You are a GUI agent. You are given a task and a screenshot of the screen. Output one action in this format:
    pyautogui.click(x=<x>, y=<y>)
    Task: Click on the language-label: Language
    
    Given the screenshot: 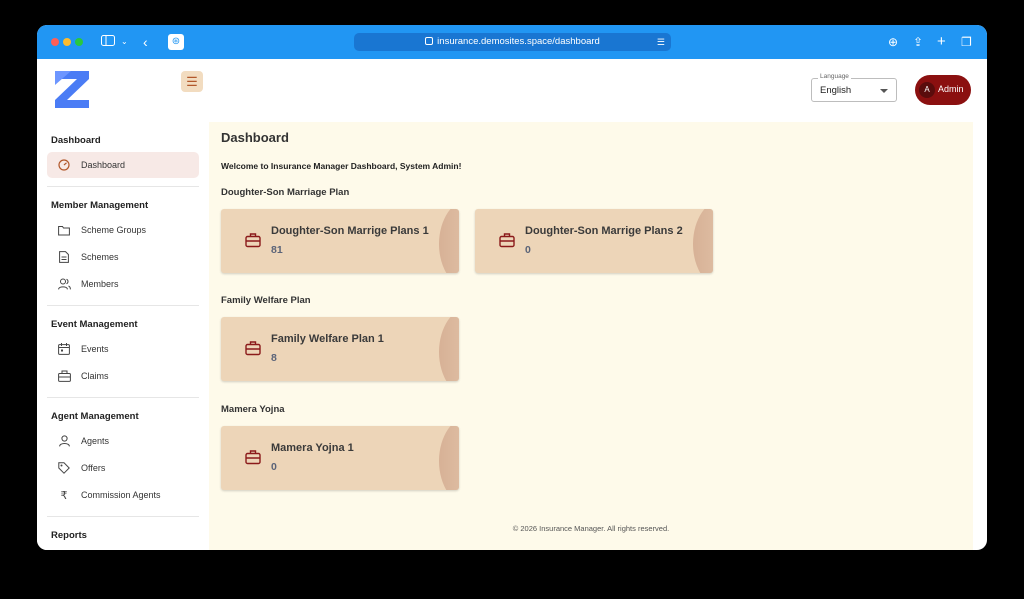 What is the action you would take?
    pyautogui.click(x=834, y=76)
    